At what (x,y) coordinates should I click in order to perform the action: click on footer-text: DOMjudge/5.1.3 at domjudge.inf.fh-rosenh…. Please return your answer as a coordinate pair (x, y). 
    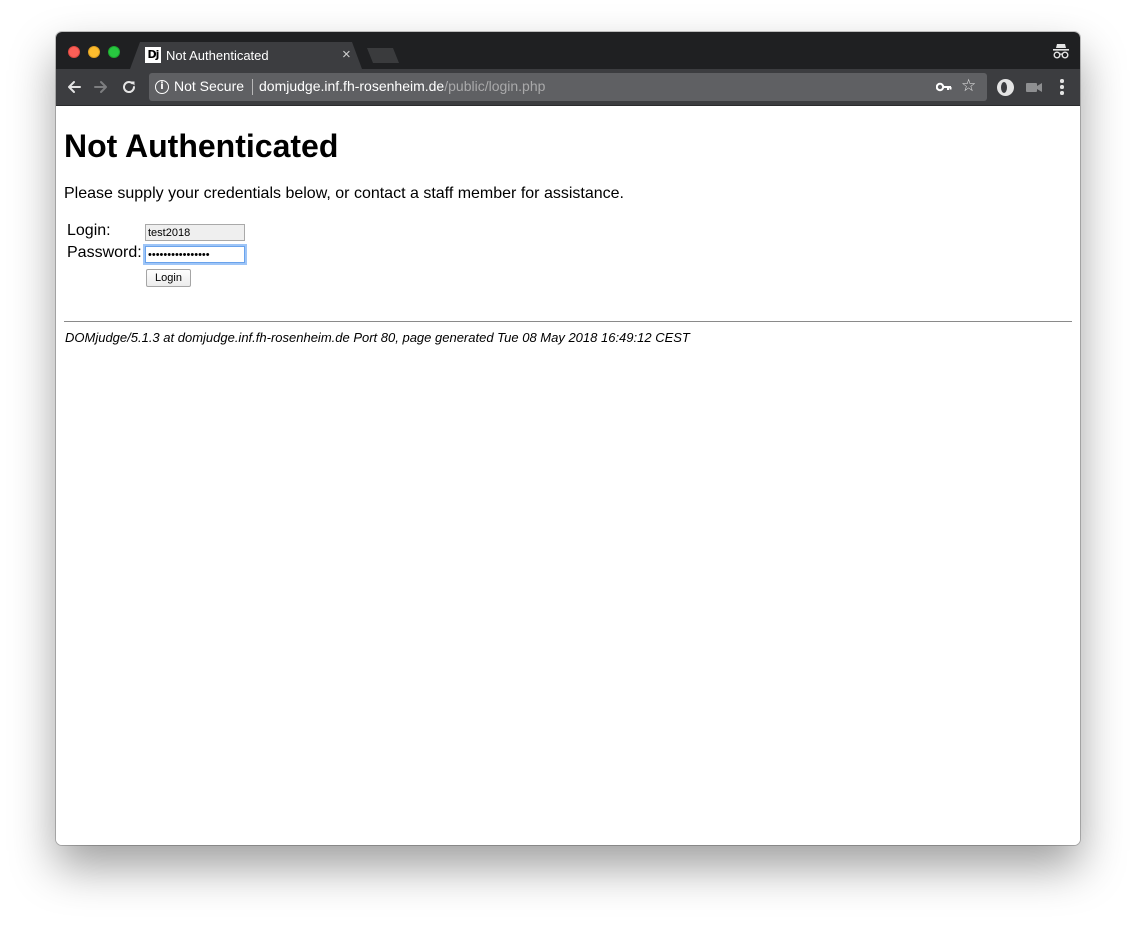
    Looking at the image, I should click on (377, 337).